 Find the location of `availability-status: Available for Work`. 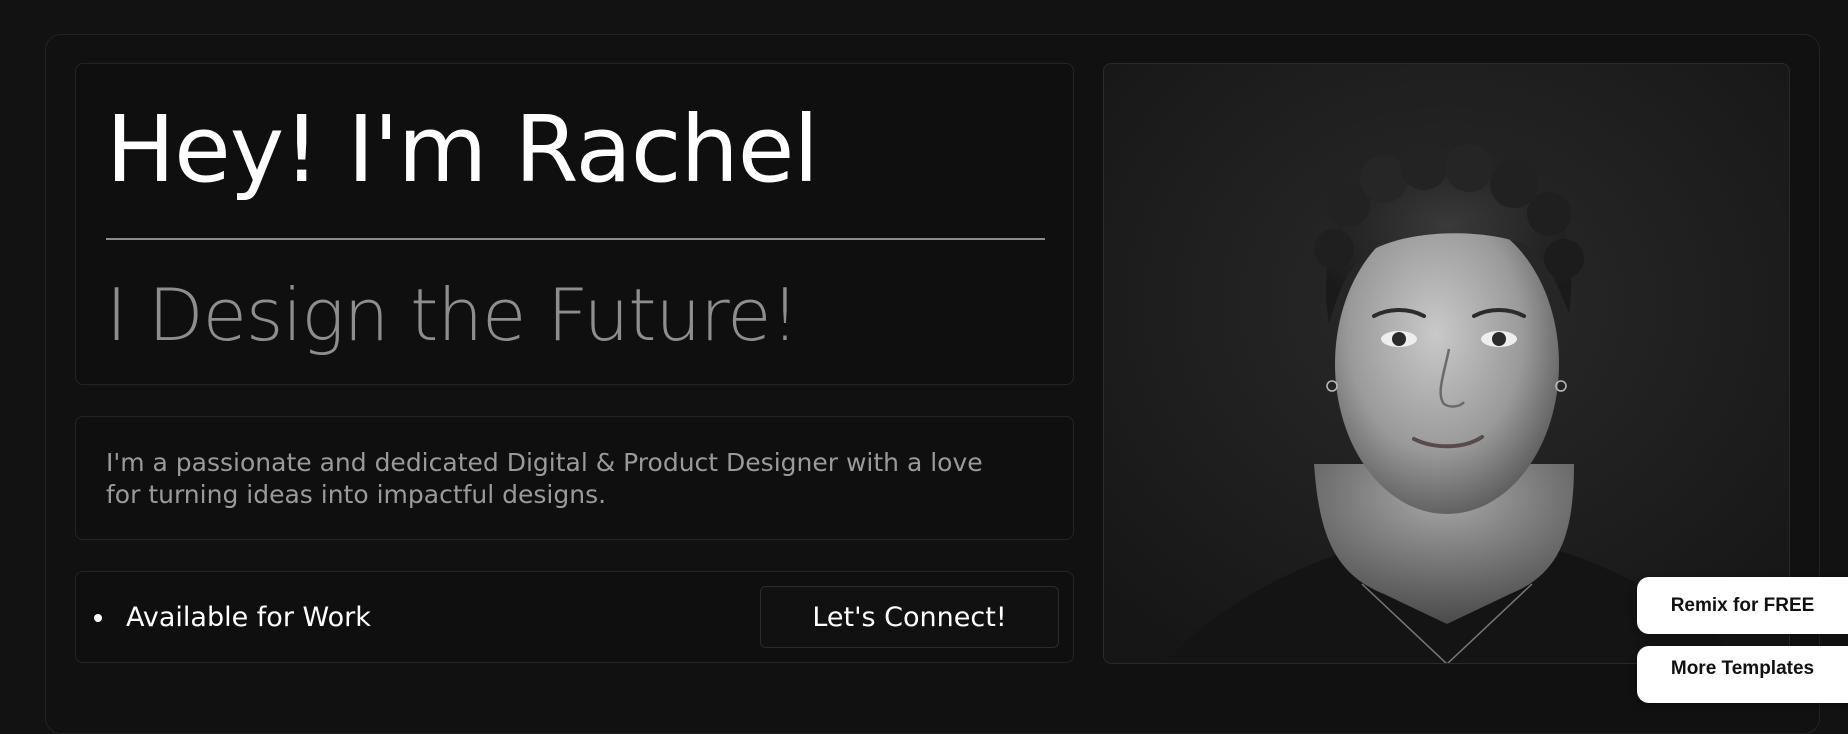

availability-status: Available for Work is located at coordinates (248, 617).